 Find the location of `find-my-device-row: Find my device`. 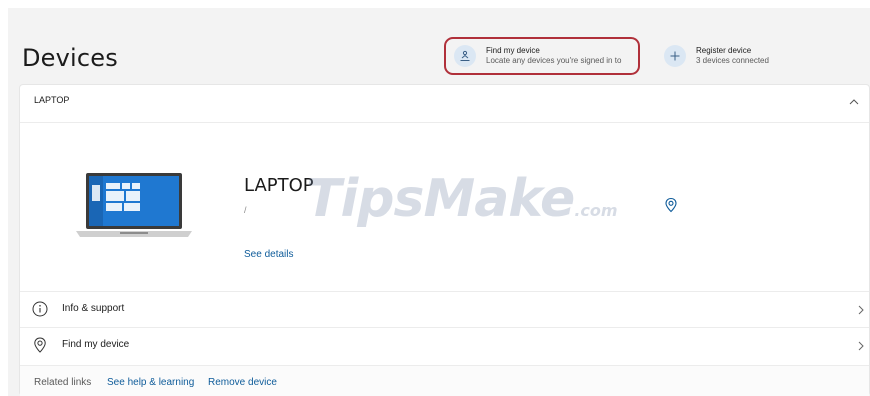

find-my-device-row: Find my device is located at coordinates (444, 345).